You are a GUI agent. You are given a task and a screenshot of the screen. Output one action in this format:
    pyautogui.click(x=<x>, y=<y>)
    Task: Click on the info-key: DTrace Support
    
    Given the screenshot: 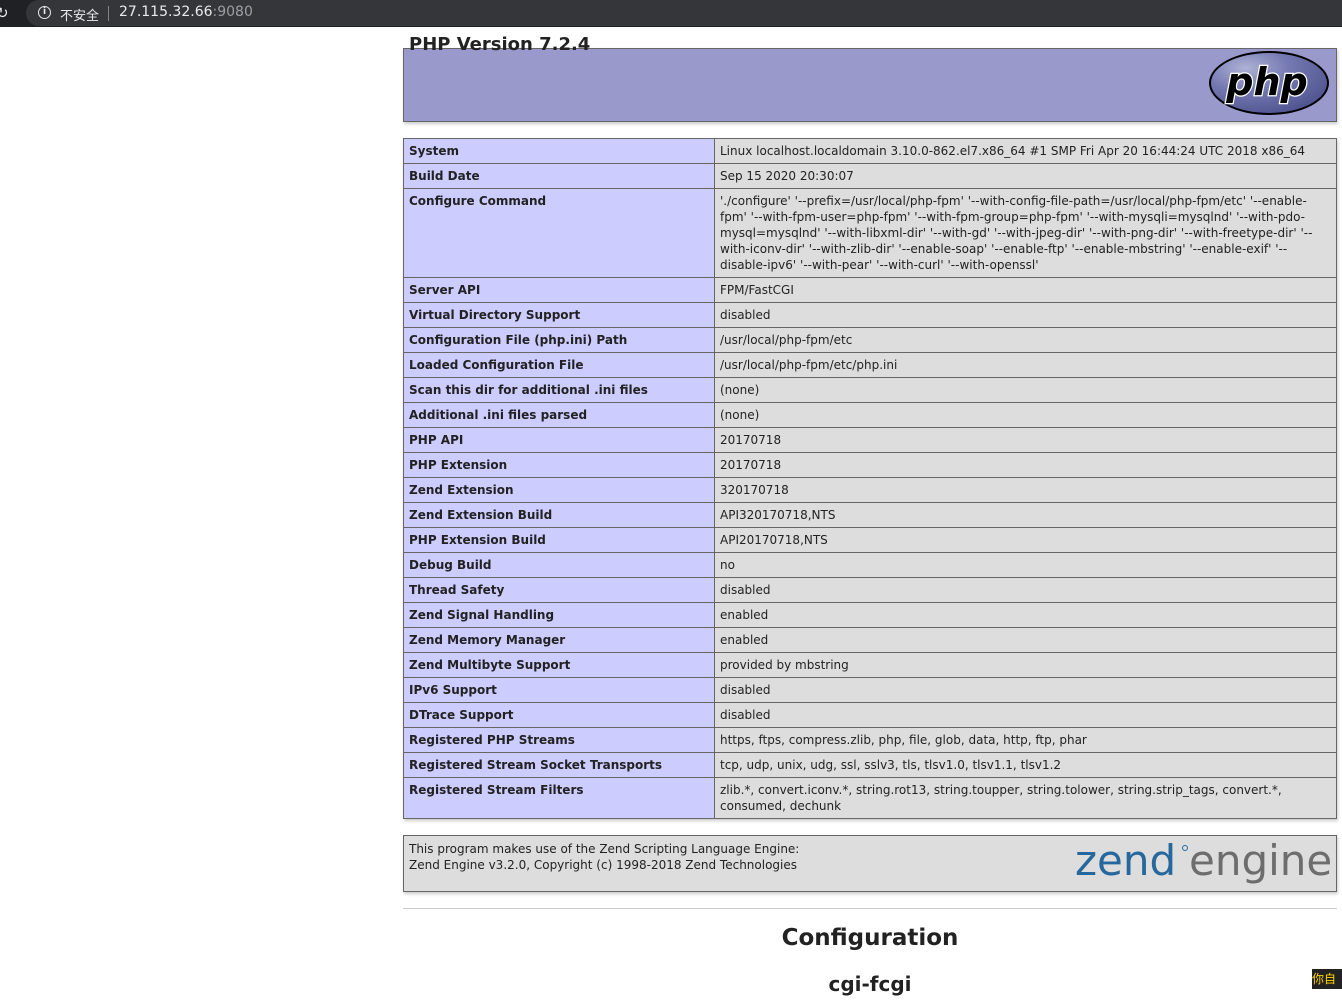 What is the action you would take?
    pyautogui.click(x=559, y=715)
    